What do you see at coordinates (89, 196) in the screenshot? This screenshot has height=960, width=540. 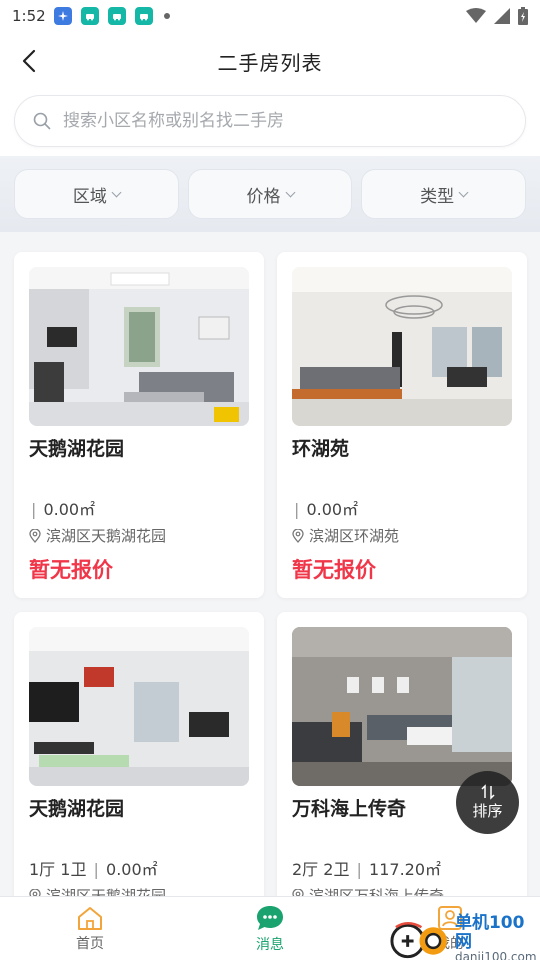 I see `filter-label: 区域` at bounding box center [89, 196].